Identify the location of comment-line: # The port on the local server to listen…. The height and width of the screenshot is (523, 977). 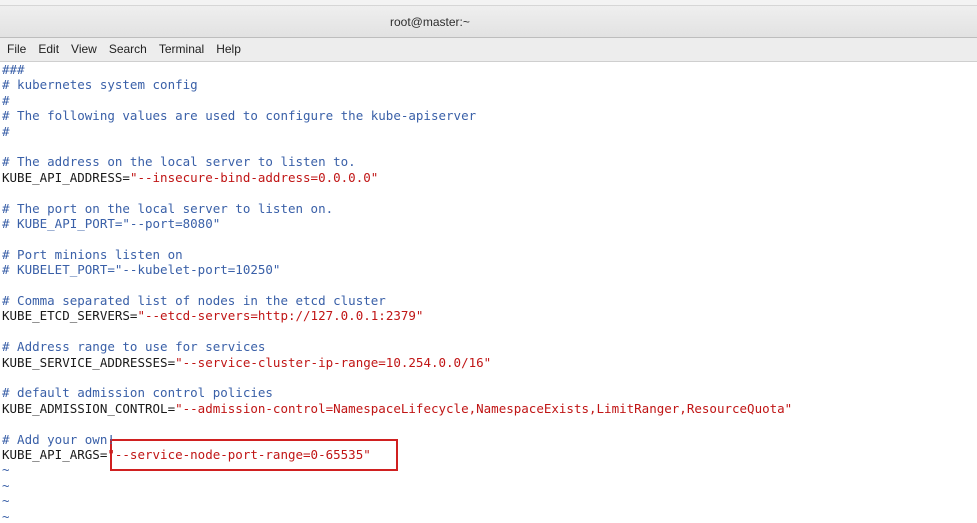
(168, 208).